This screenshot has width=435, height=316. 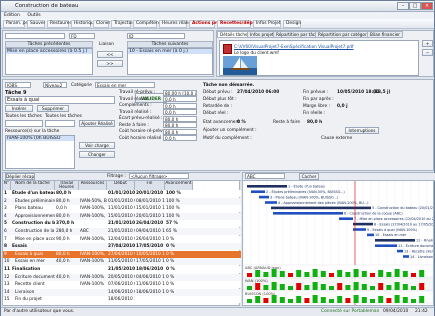 What do you see at coordinates (208, 24) in the screenshot?
I see `toolbar-button-8: Actions projet` at bounding box center [208, 24].